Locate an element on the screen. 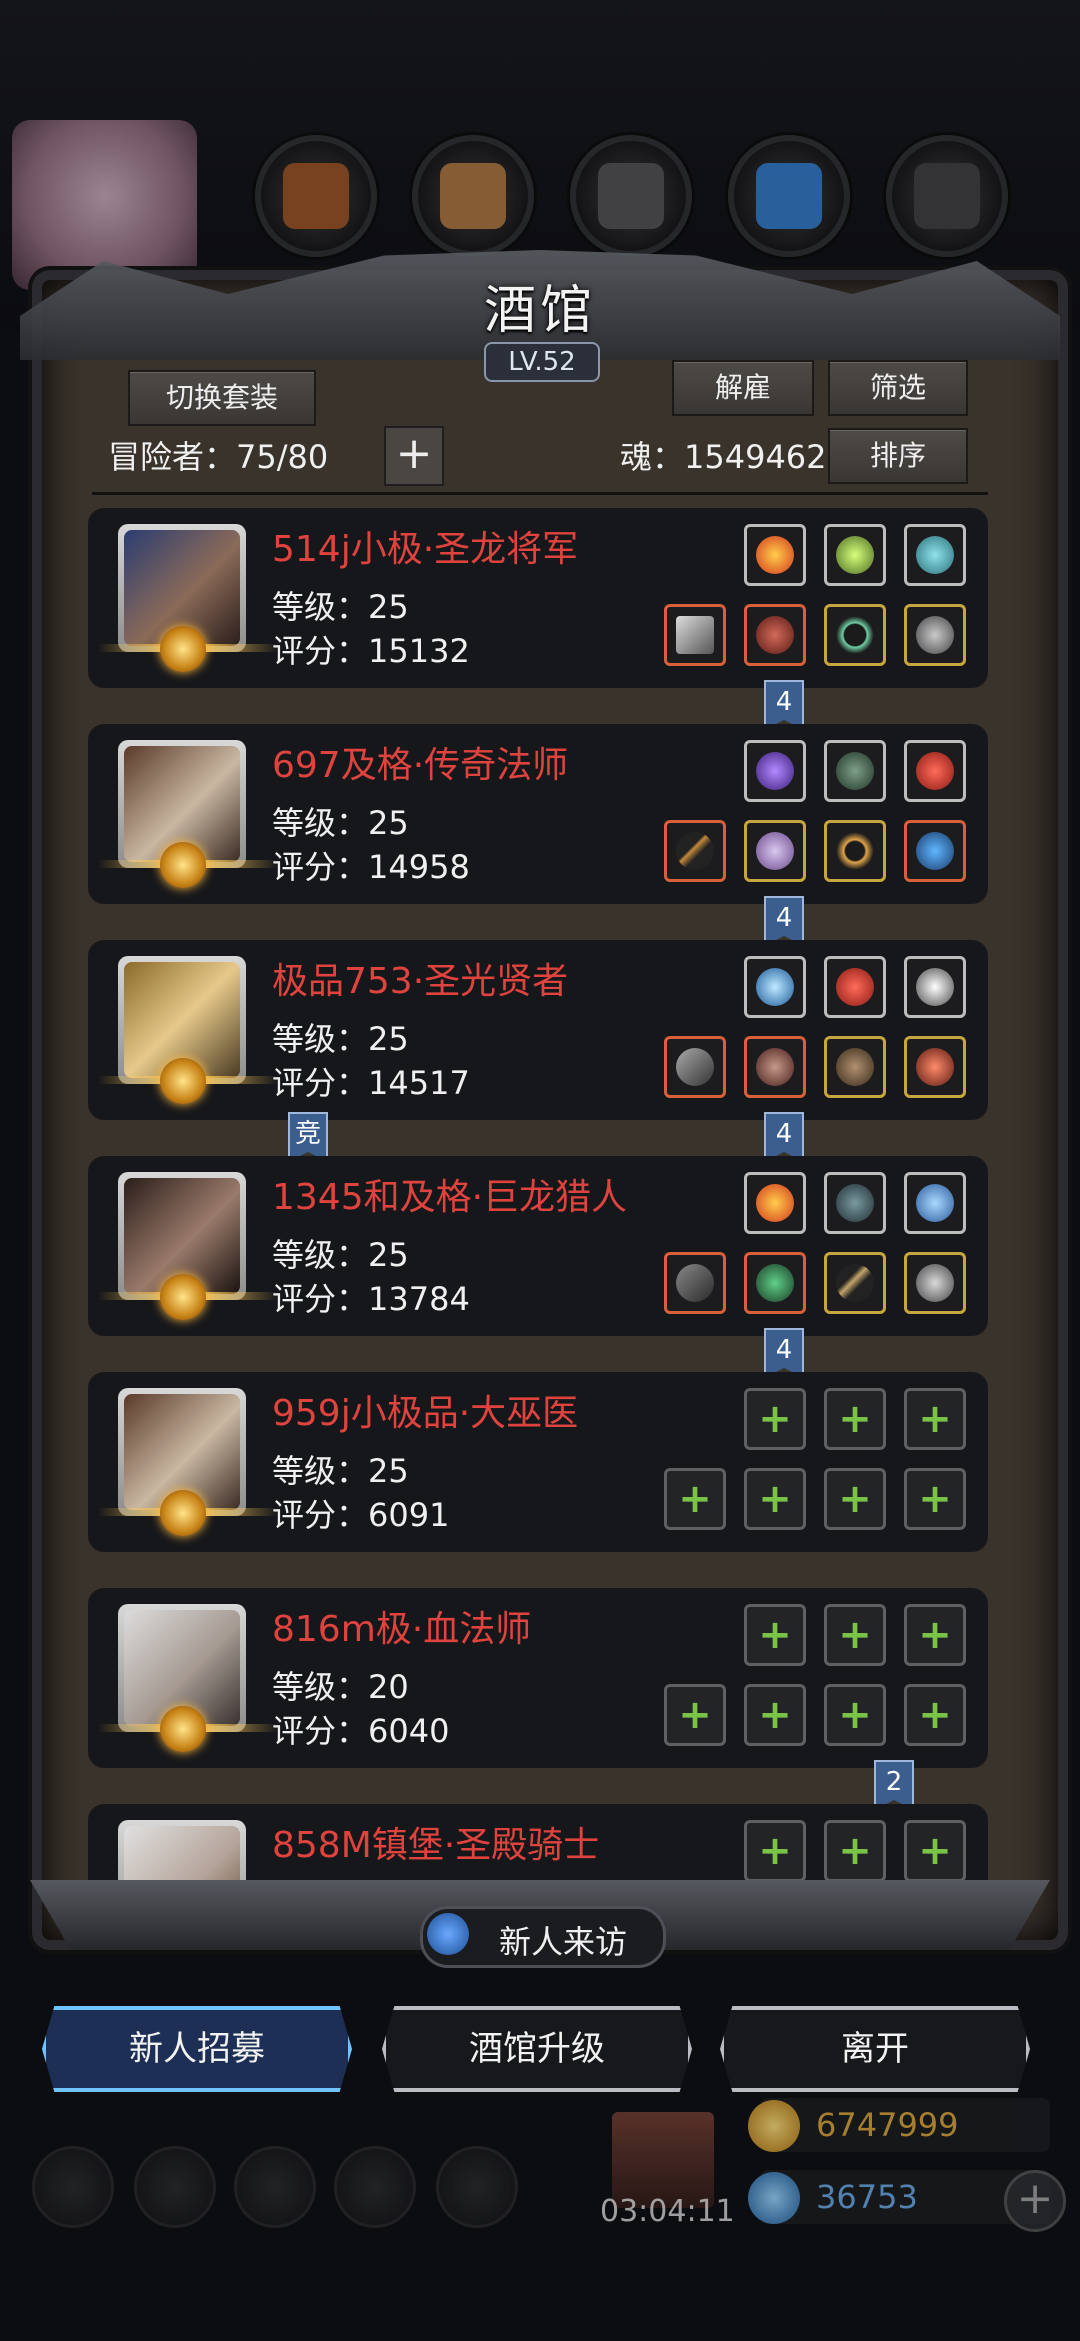 Image resolution: width=1080 pixels, height=2341 pixels. soul-count: 魂：1549462 is located at coordinates (723, 457).